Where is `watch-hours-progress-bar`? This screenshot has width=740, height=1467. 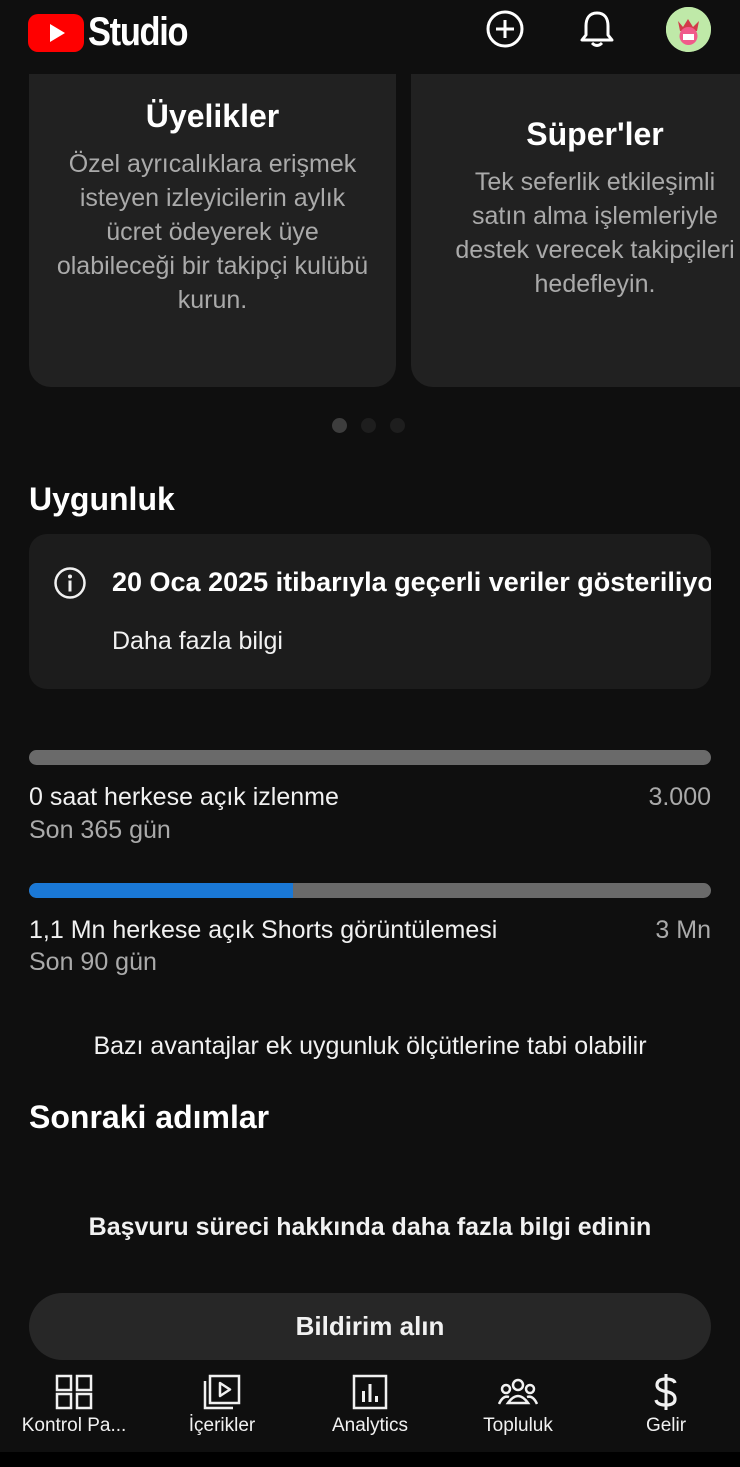
watch-hours-progress-bar is located at coordinates (370, 757).